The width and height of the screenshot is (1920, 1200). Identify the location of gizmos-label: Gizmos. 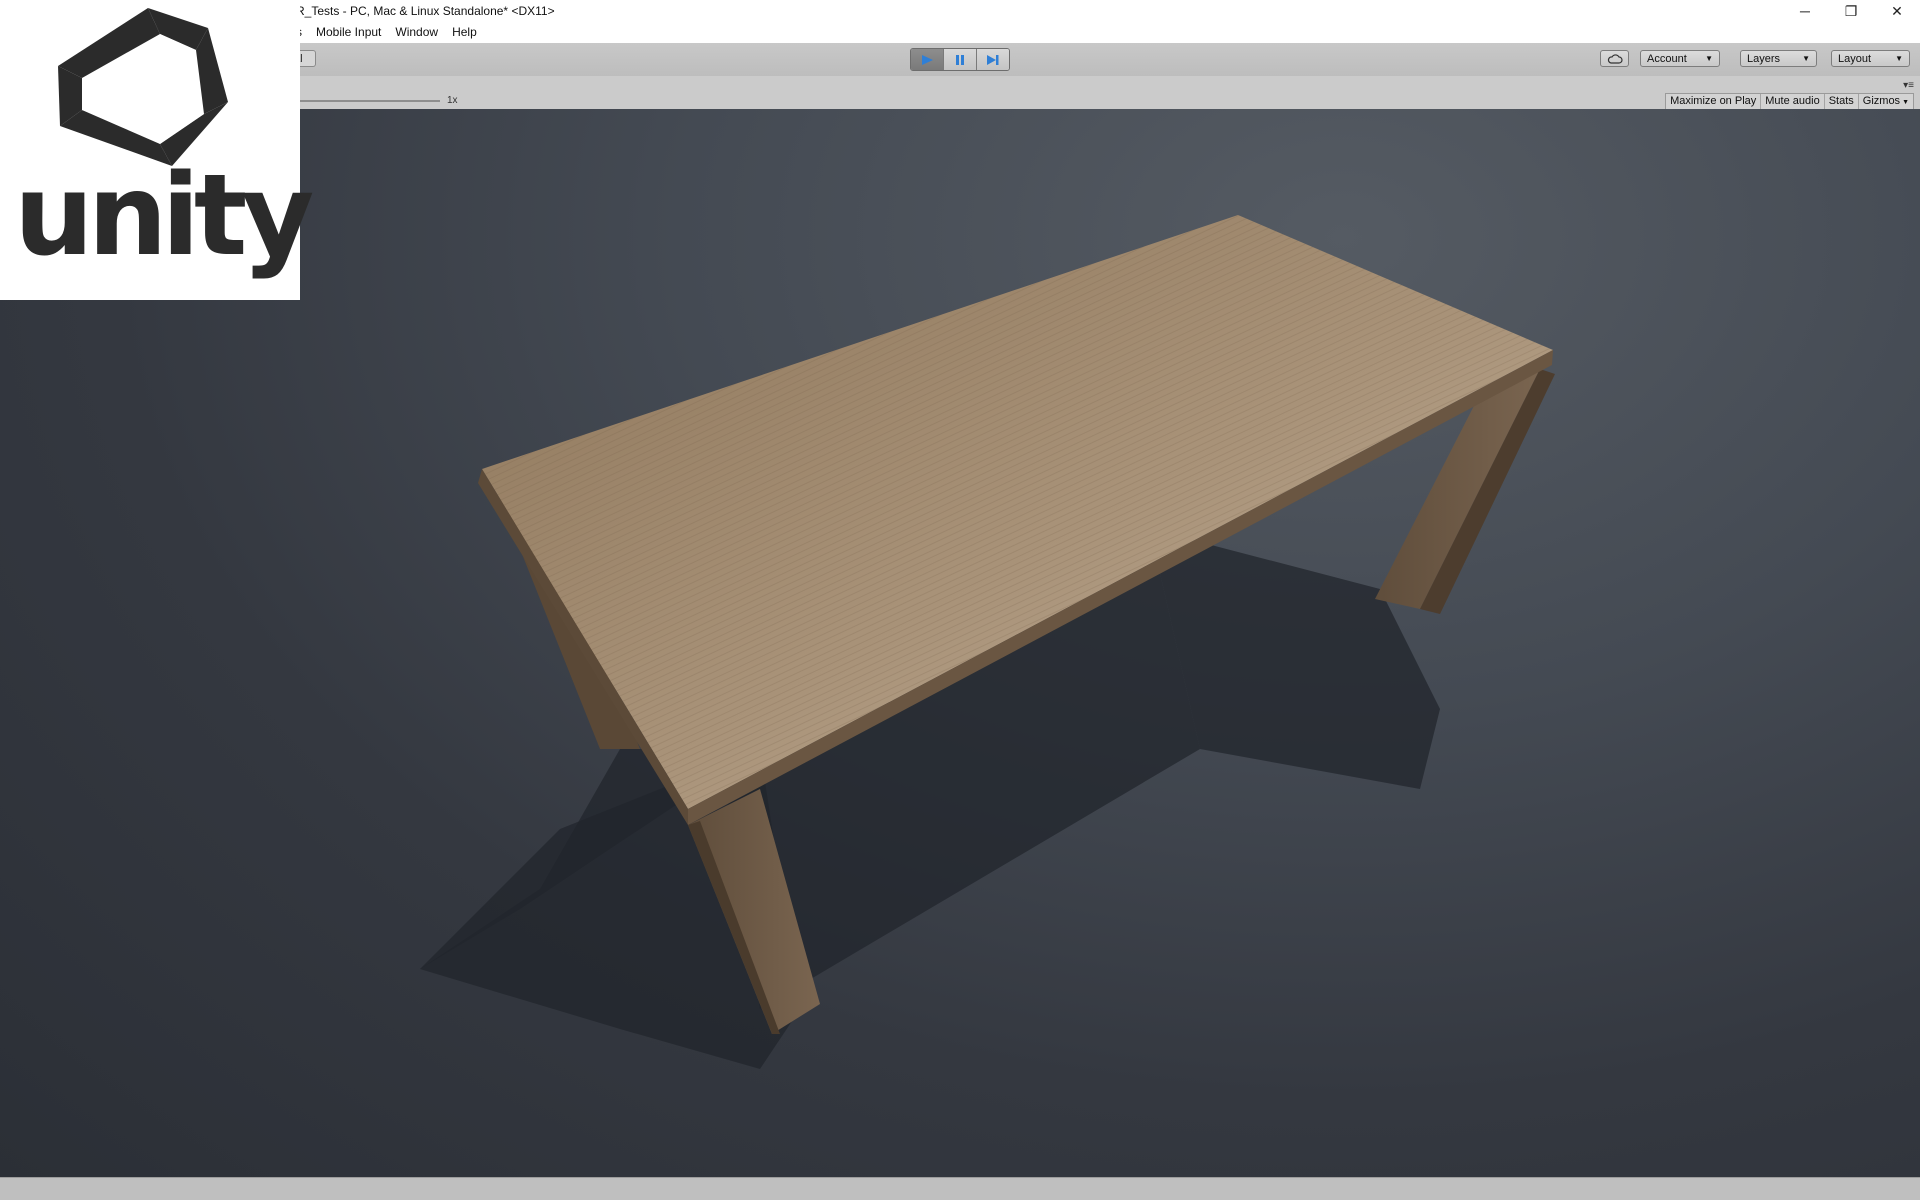
(1881, 101).